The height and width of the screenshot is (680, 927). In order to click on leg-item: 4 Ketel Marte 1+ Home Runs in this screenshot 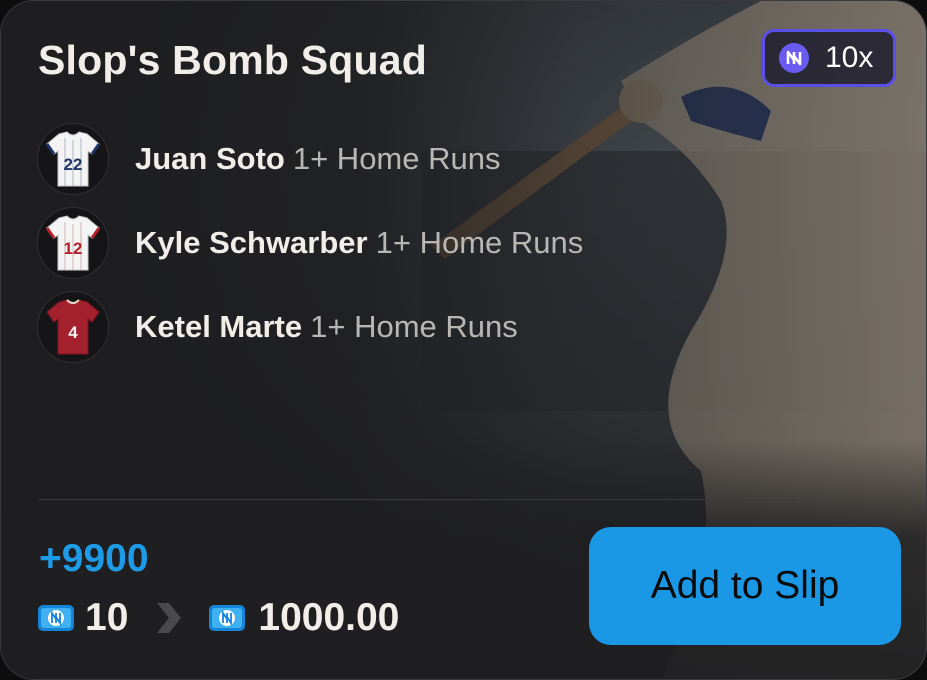, I will do `click(310, 327)`.